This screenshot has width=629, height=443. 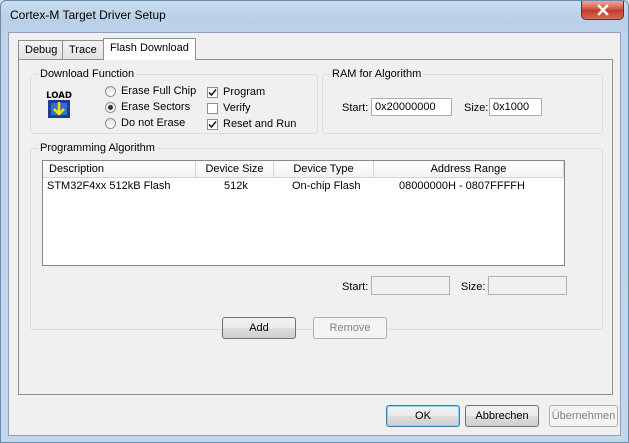 I want to click on verify-checkbox, so click(x=212, y=108).